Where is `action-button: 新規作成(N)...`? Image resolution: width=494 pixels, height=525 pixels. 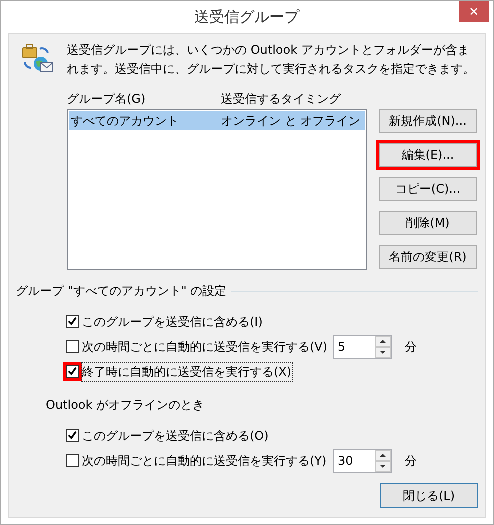 action-button: 新規作成(N)... is located at coordinates (428, 121).